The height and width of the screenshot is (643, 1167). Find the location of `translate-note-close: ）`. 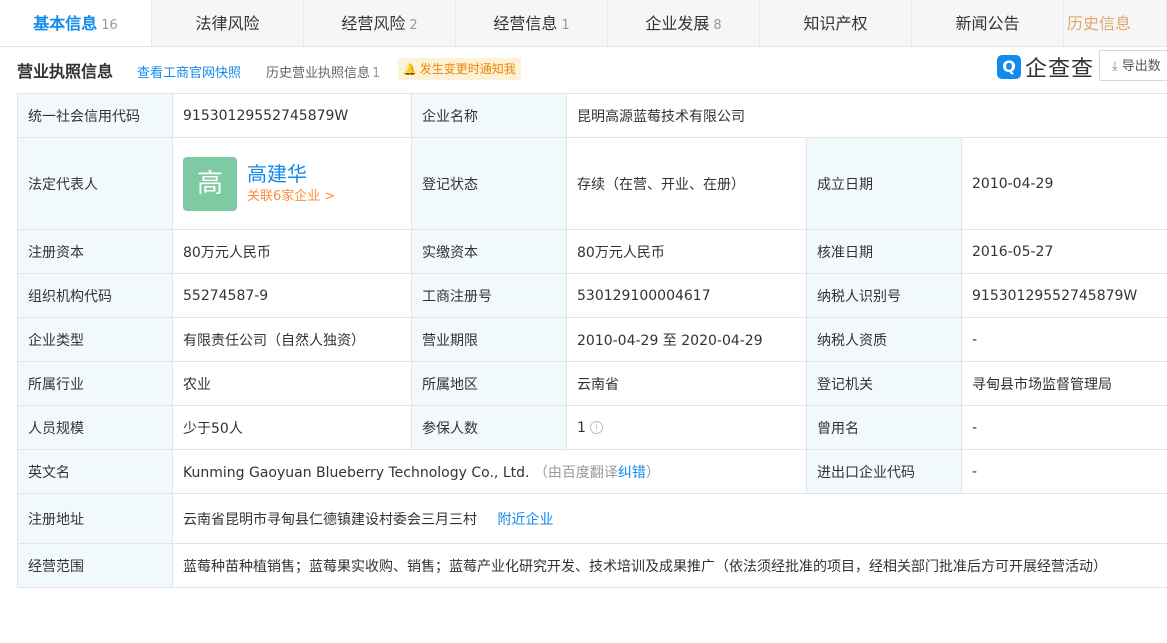

translate-note-close: ） is located at coordinates (652, 472).